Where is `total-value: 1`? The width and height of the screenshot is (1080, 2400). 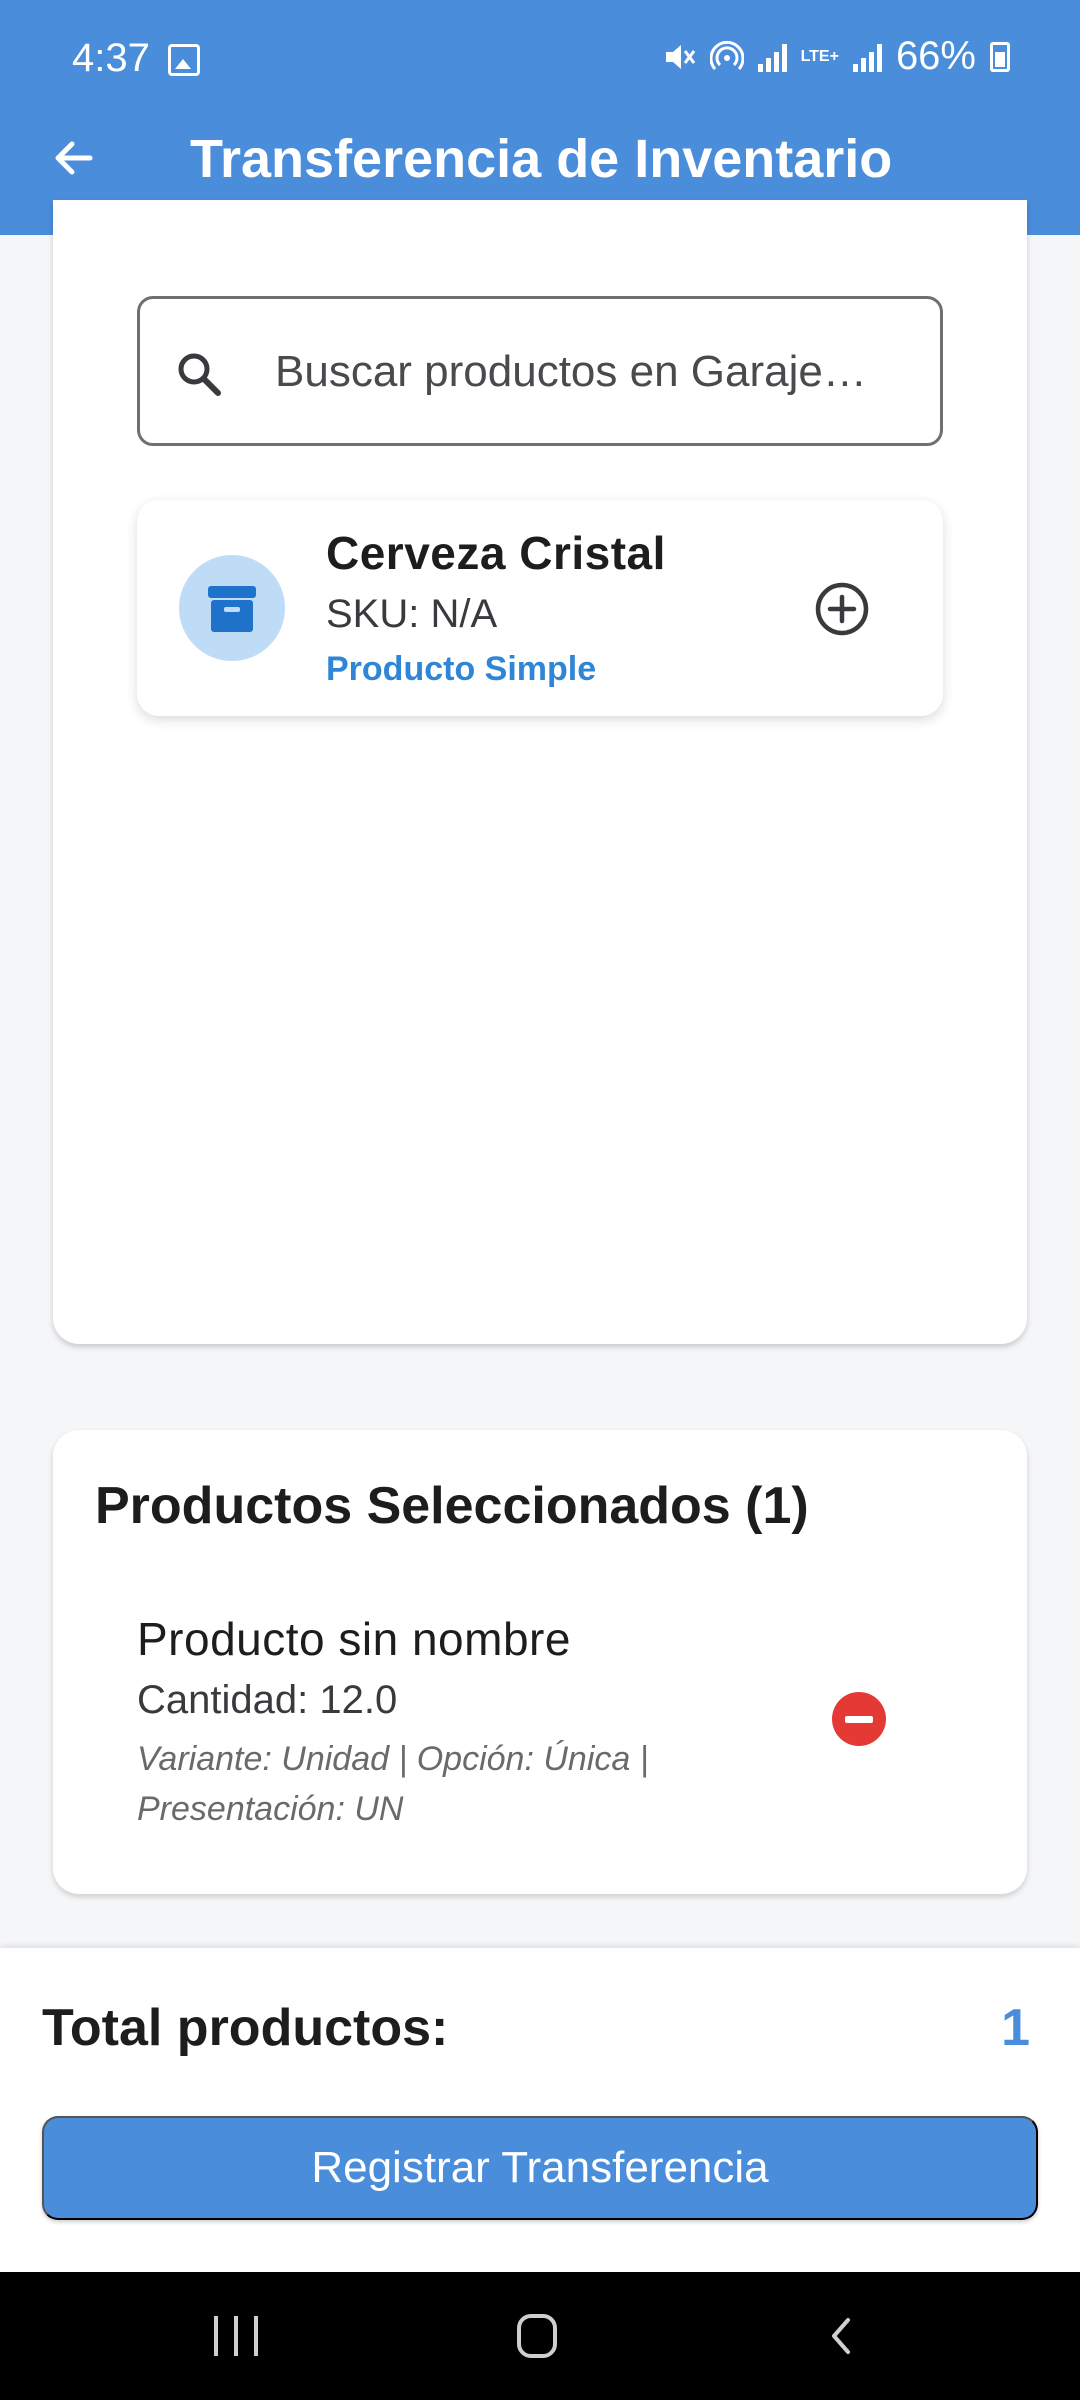
total-value: 1 is located at coordinates (1015, 2028).